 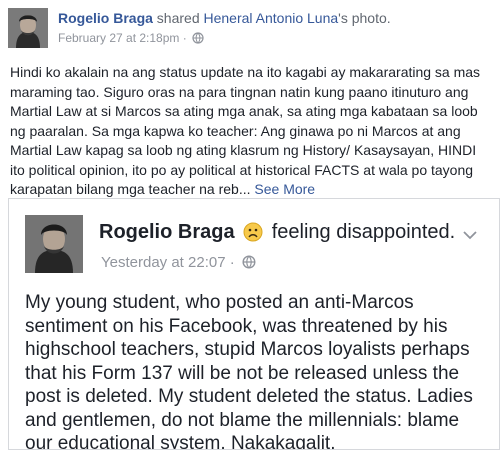 What do you see at coordinates (271, 18) in the screenshot?
I see `page-link: Heneral Antonio Luna` at bounding box center [271, 18].